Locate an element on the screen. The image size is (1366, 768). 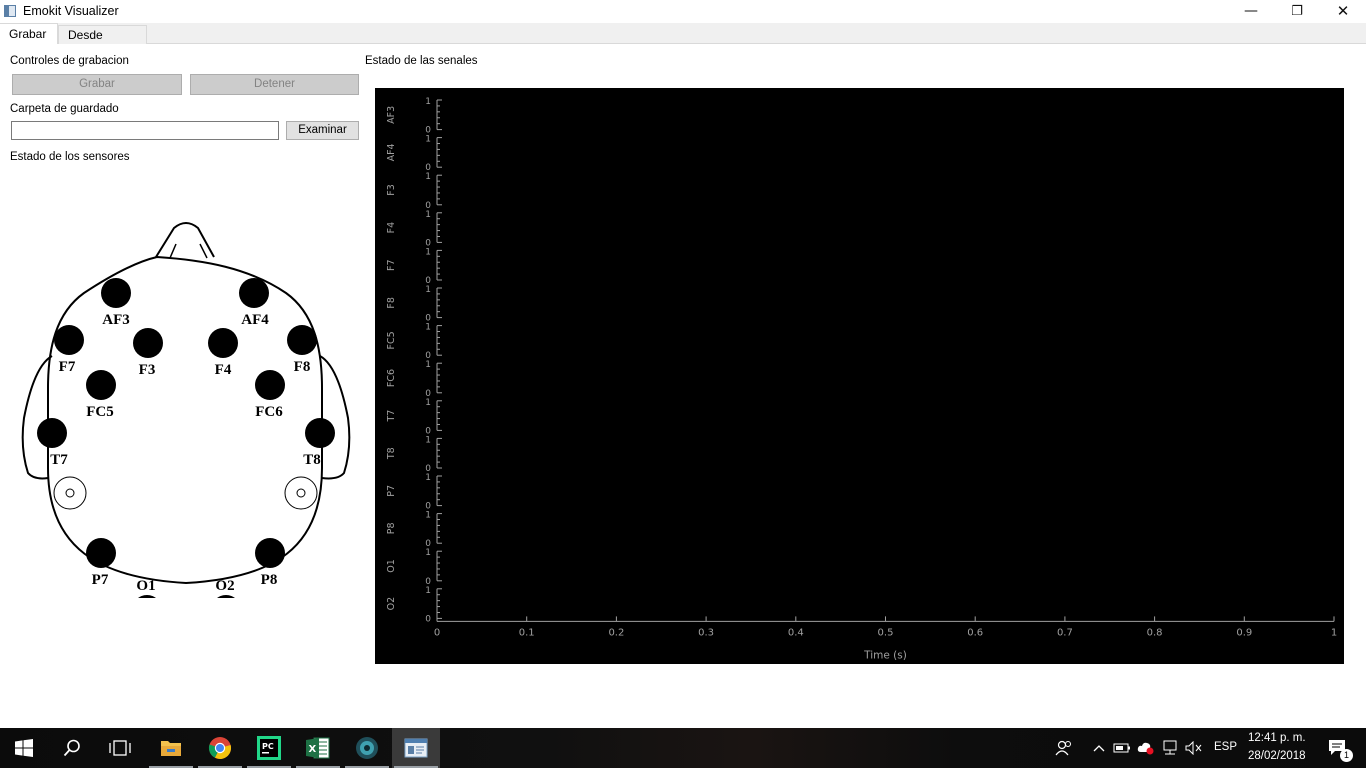
maximize-button: ❐ is located at coordinates (1297, 11).